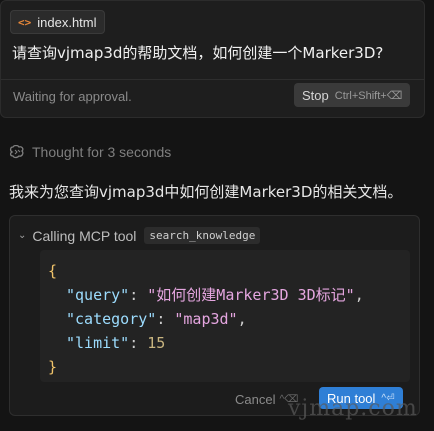 Image resolution: width=434 pixels, height=431 pixels. I want to click on code-icon: <>, so click(25, 22).